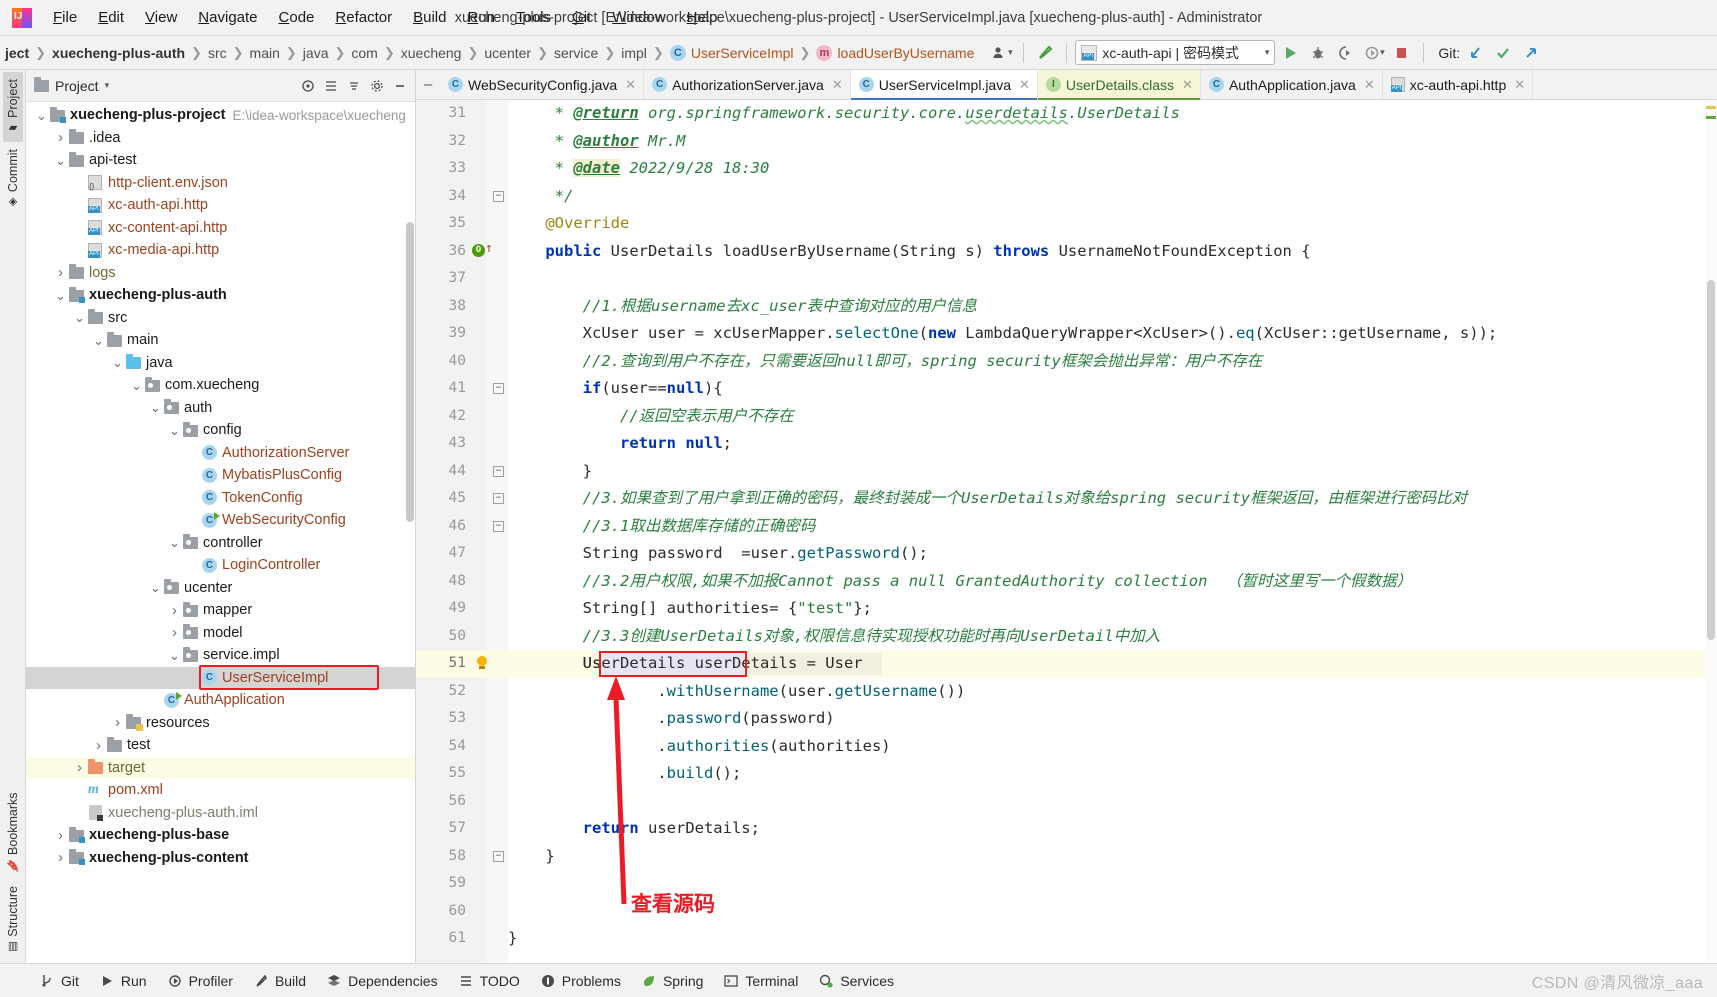 This screenshot has height=997, width=1717. I want to click on tree-item-test: › test, so click(220, 745).